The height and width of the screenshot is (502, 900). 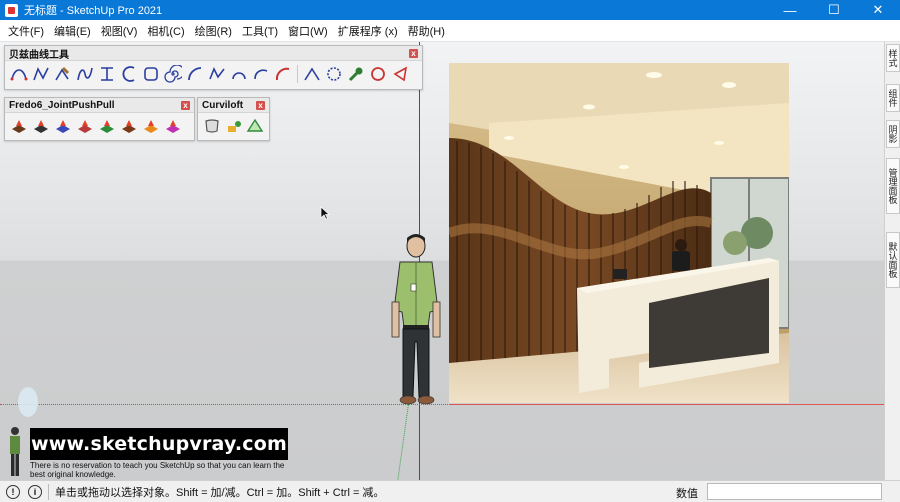 I want to click on bezier-curves-toolbar: 贝兹曲线工具 x, so click(x=213, y=67).